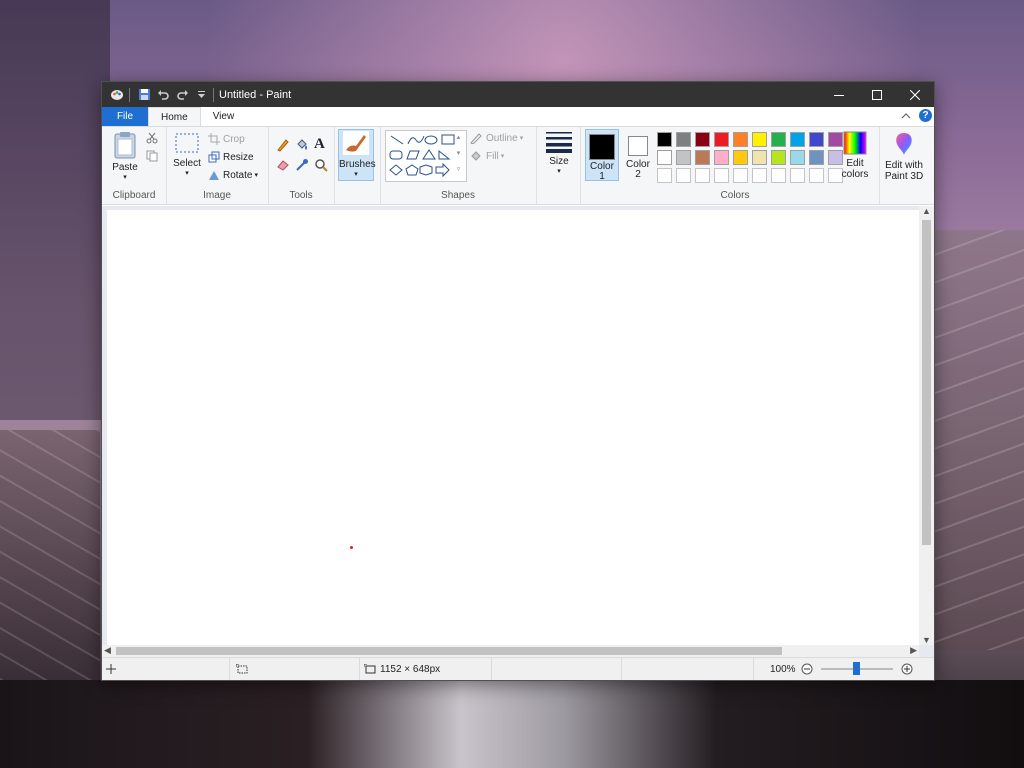 This screenshot has height=768, width=1024. Describe the element at coordinates (302, 145) in the screenshot. I see `fill-bucket-icon` at that location.